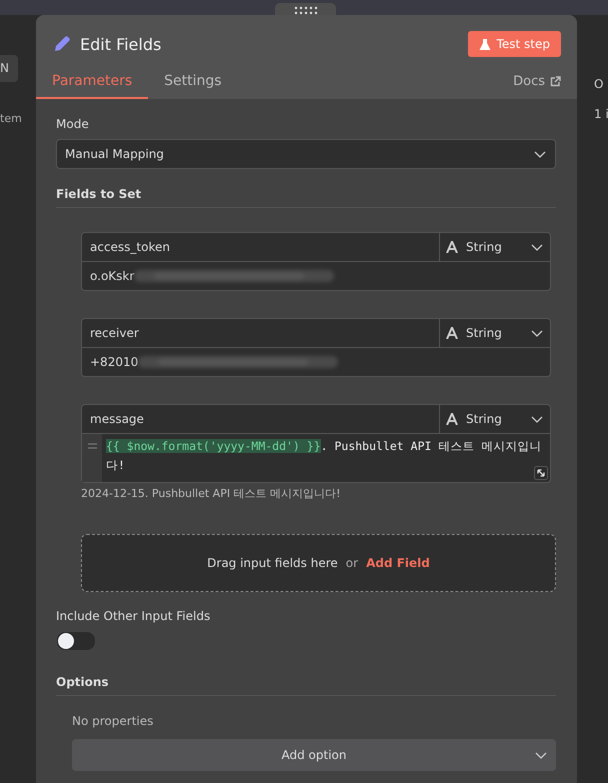  I want to click on panel-title: Edit Fields, so click(121, 44).